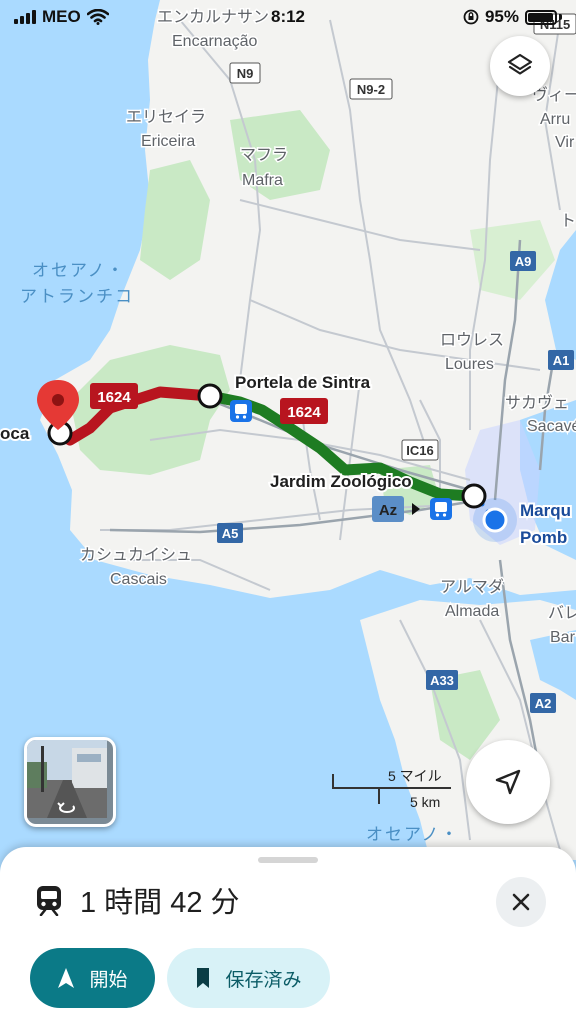  I want to click on layers-button, so click(520, 66).